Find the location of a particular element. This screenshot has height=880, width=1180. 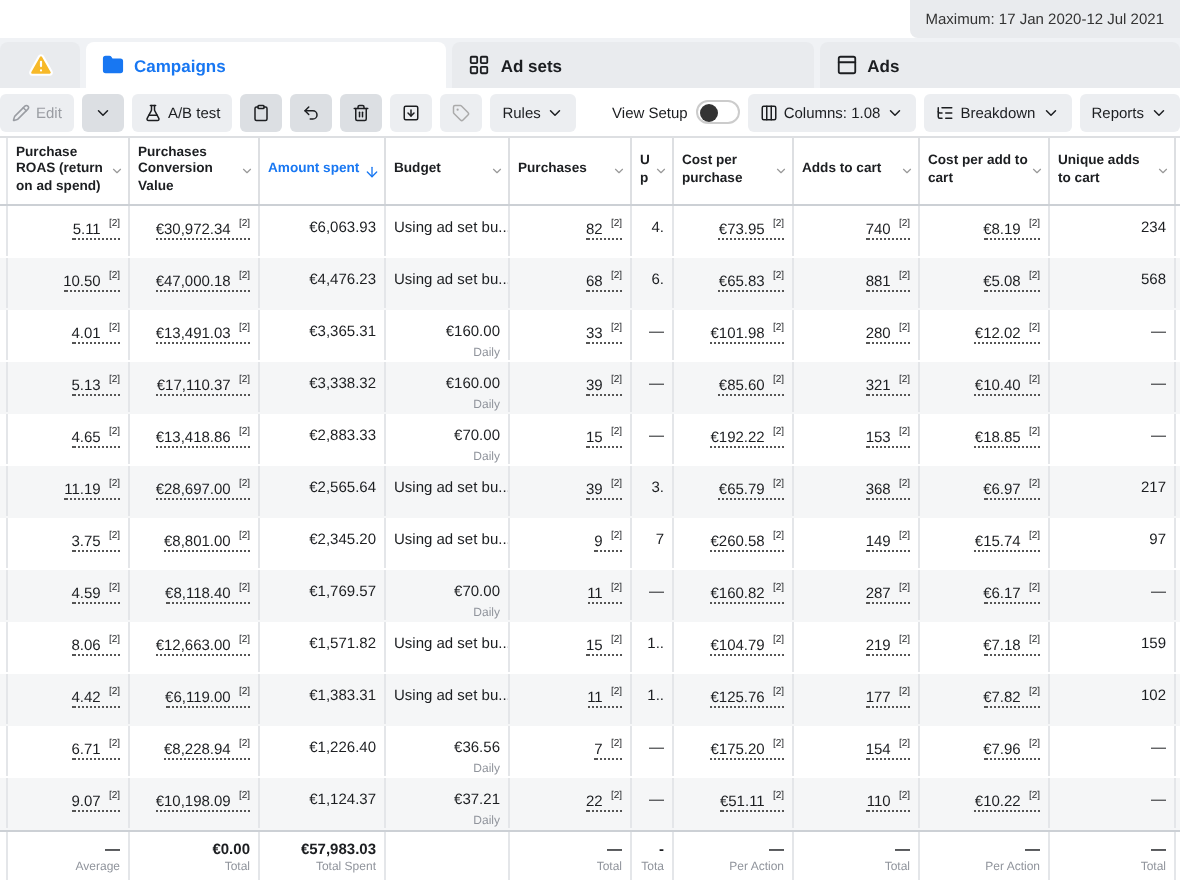

tab: Ads is located at coordinates (999, 65).